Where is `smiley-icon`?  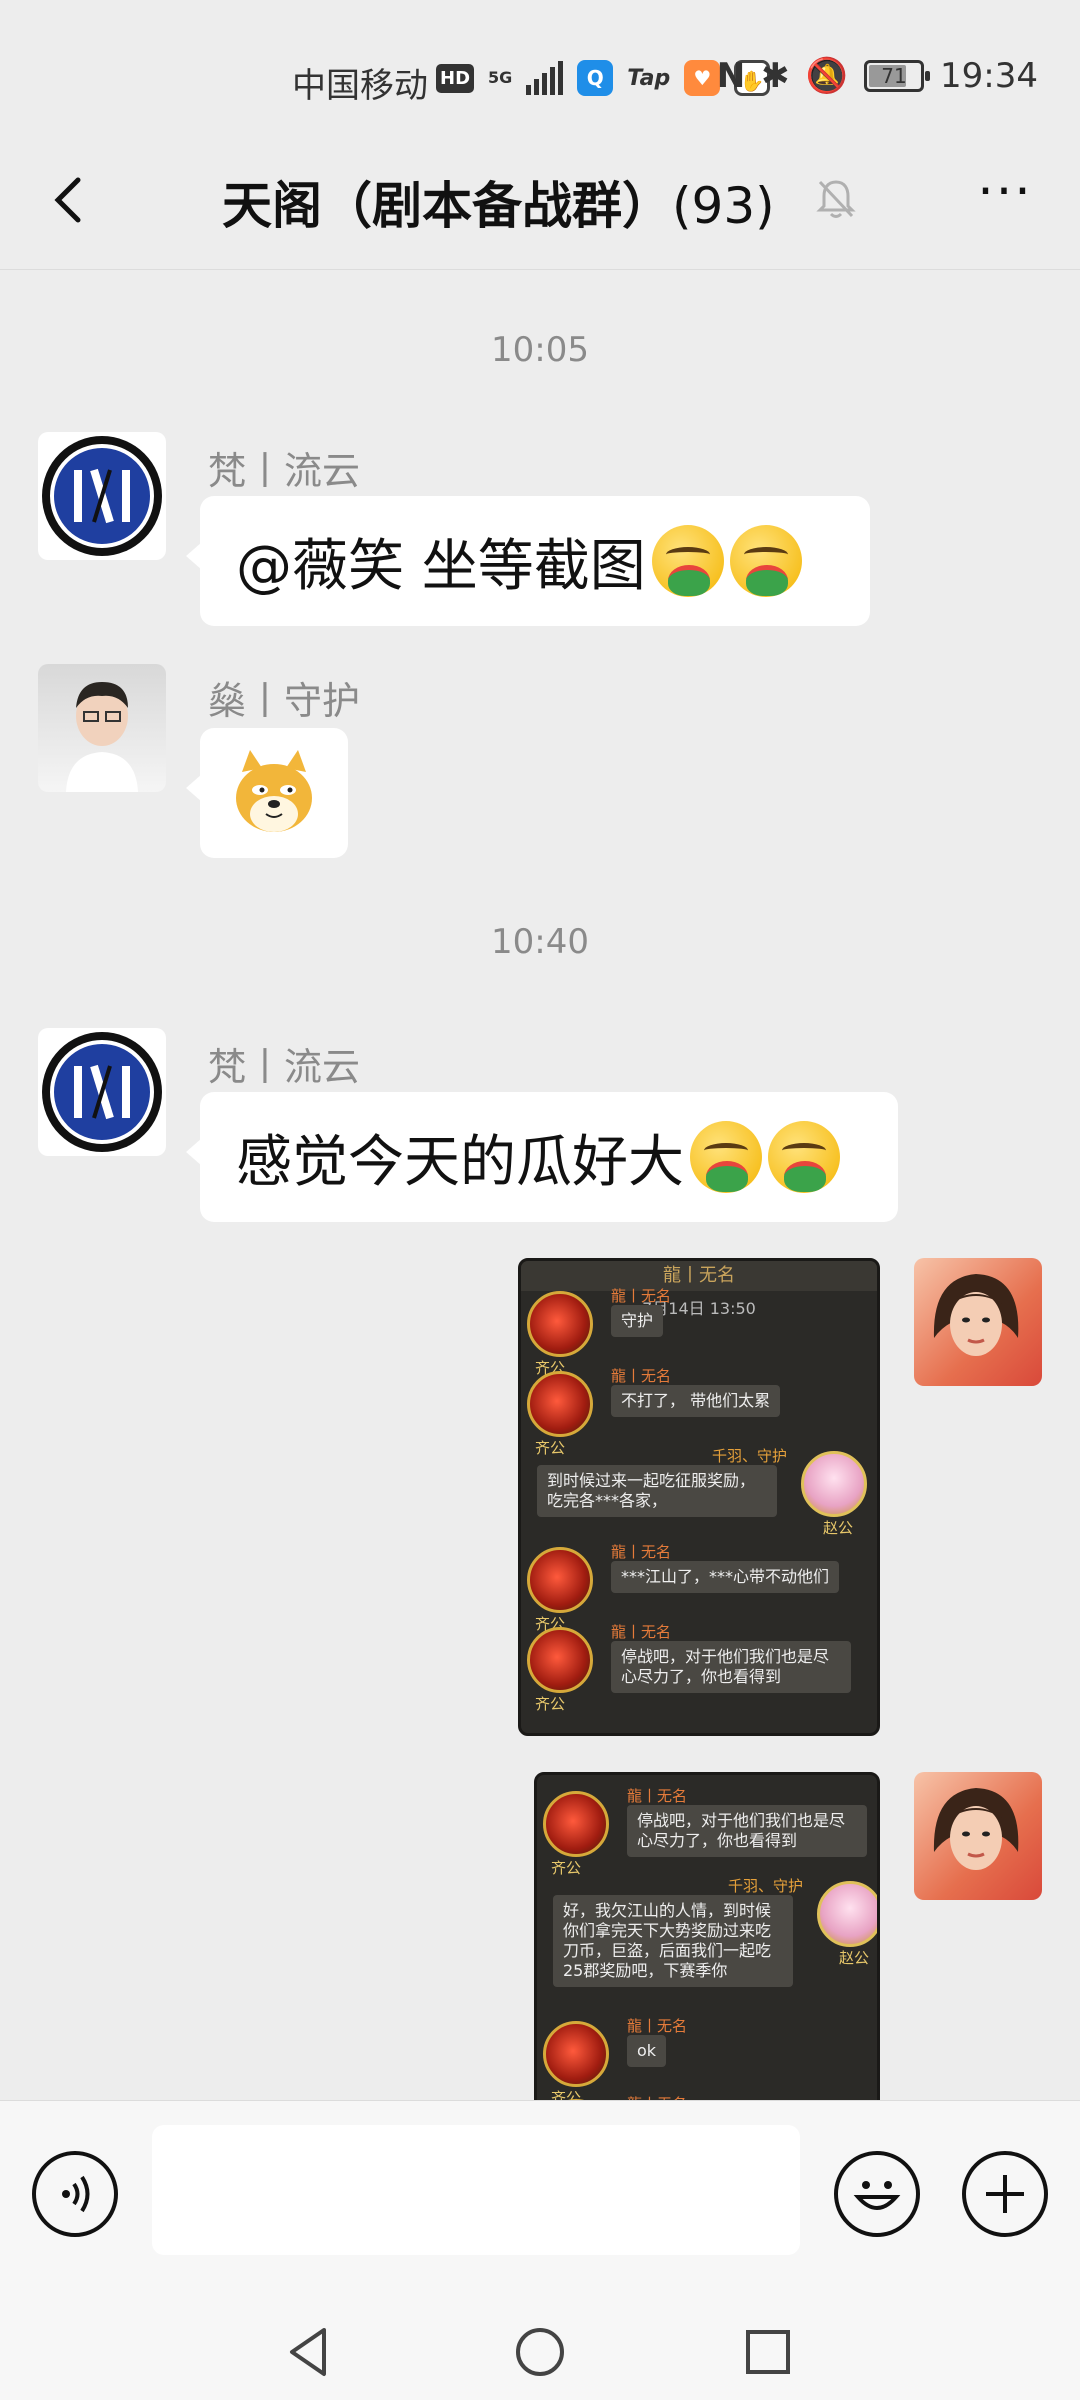 smiley-icon is located at coordinates (877, 2195).